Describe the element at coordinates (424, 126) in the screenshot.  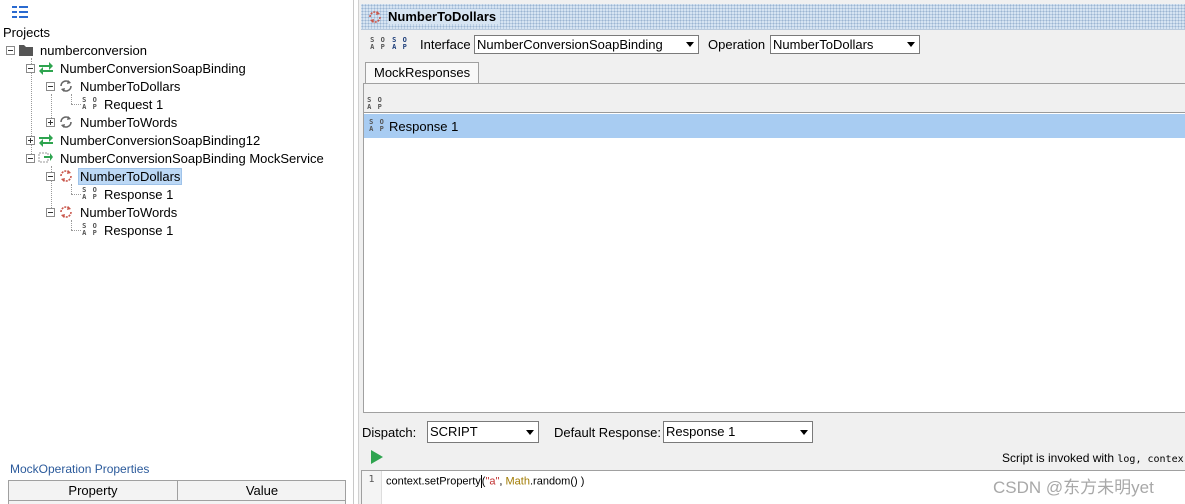
I see `response-item-label: Response 1` at that location.